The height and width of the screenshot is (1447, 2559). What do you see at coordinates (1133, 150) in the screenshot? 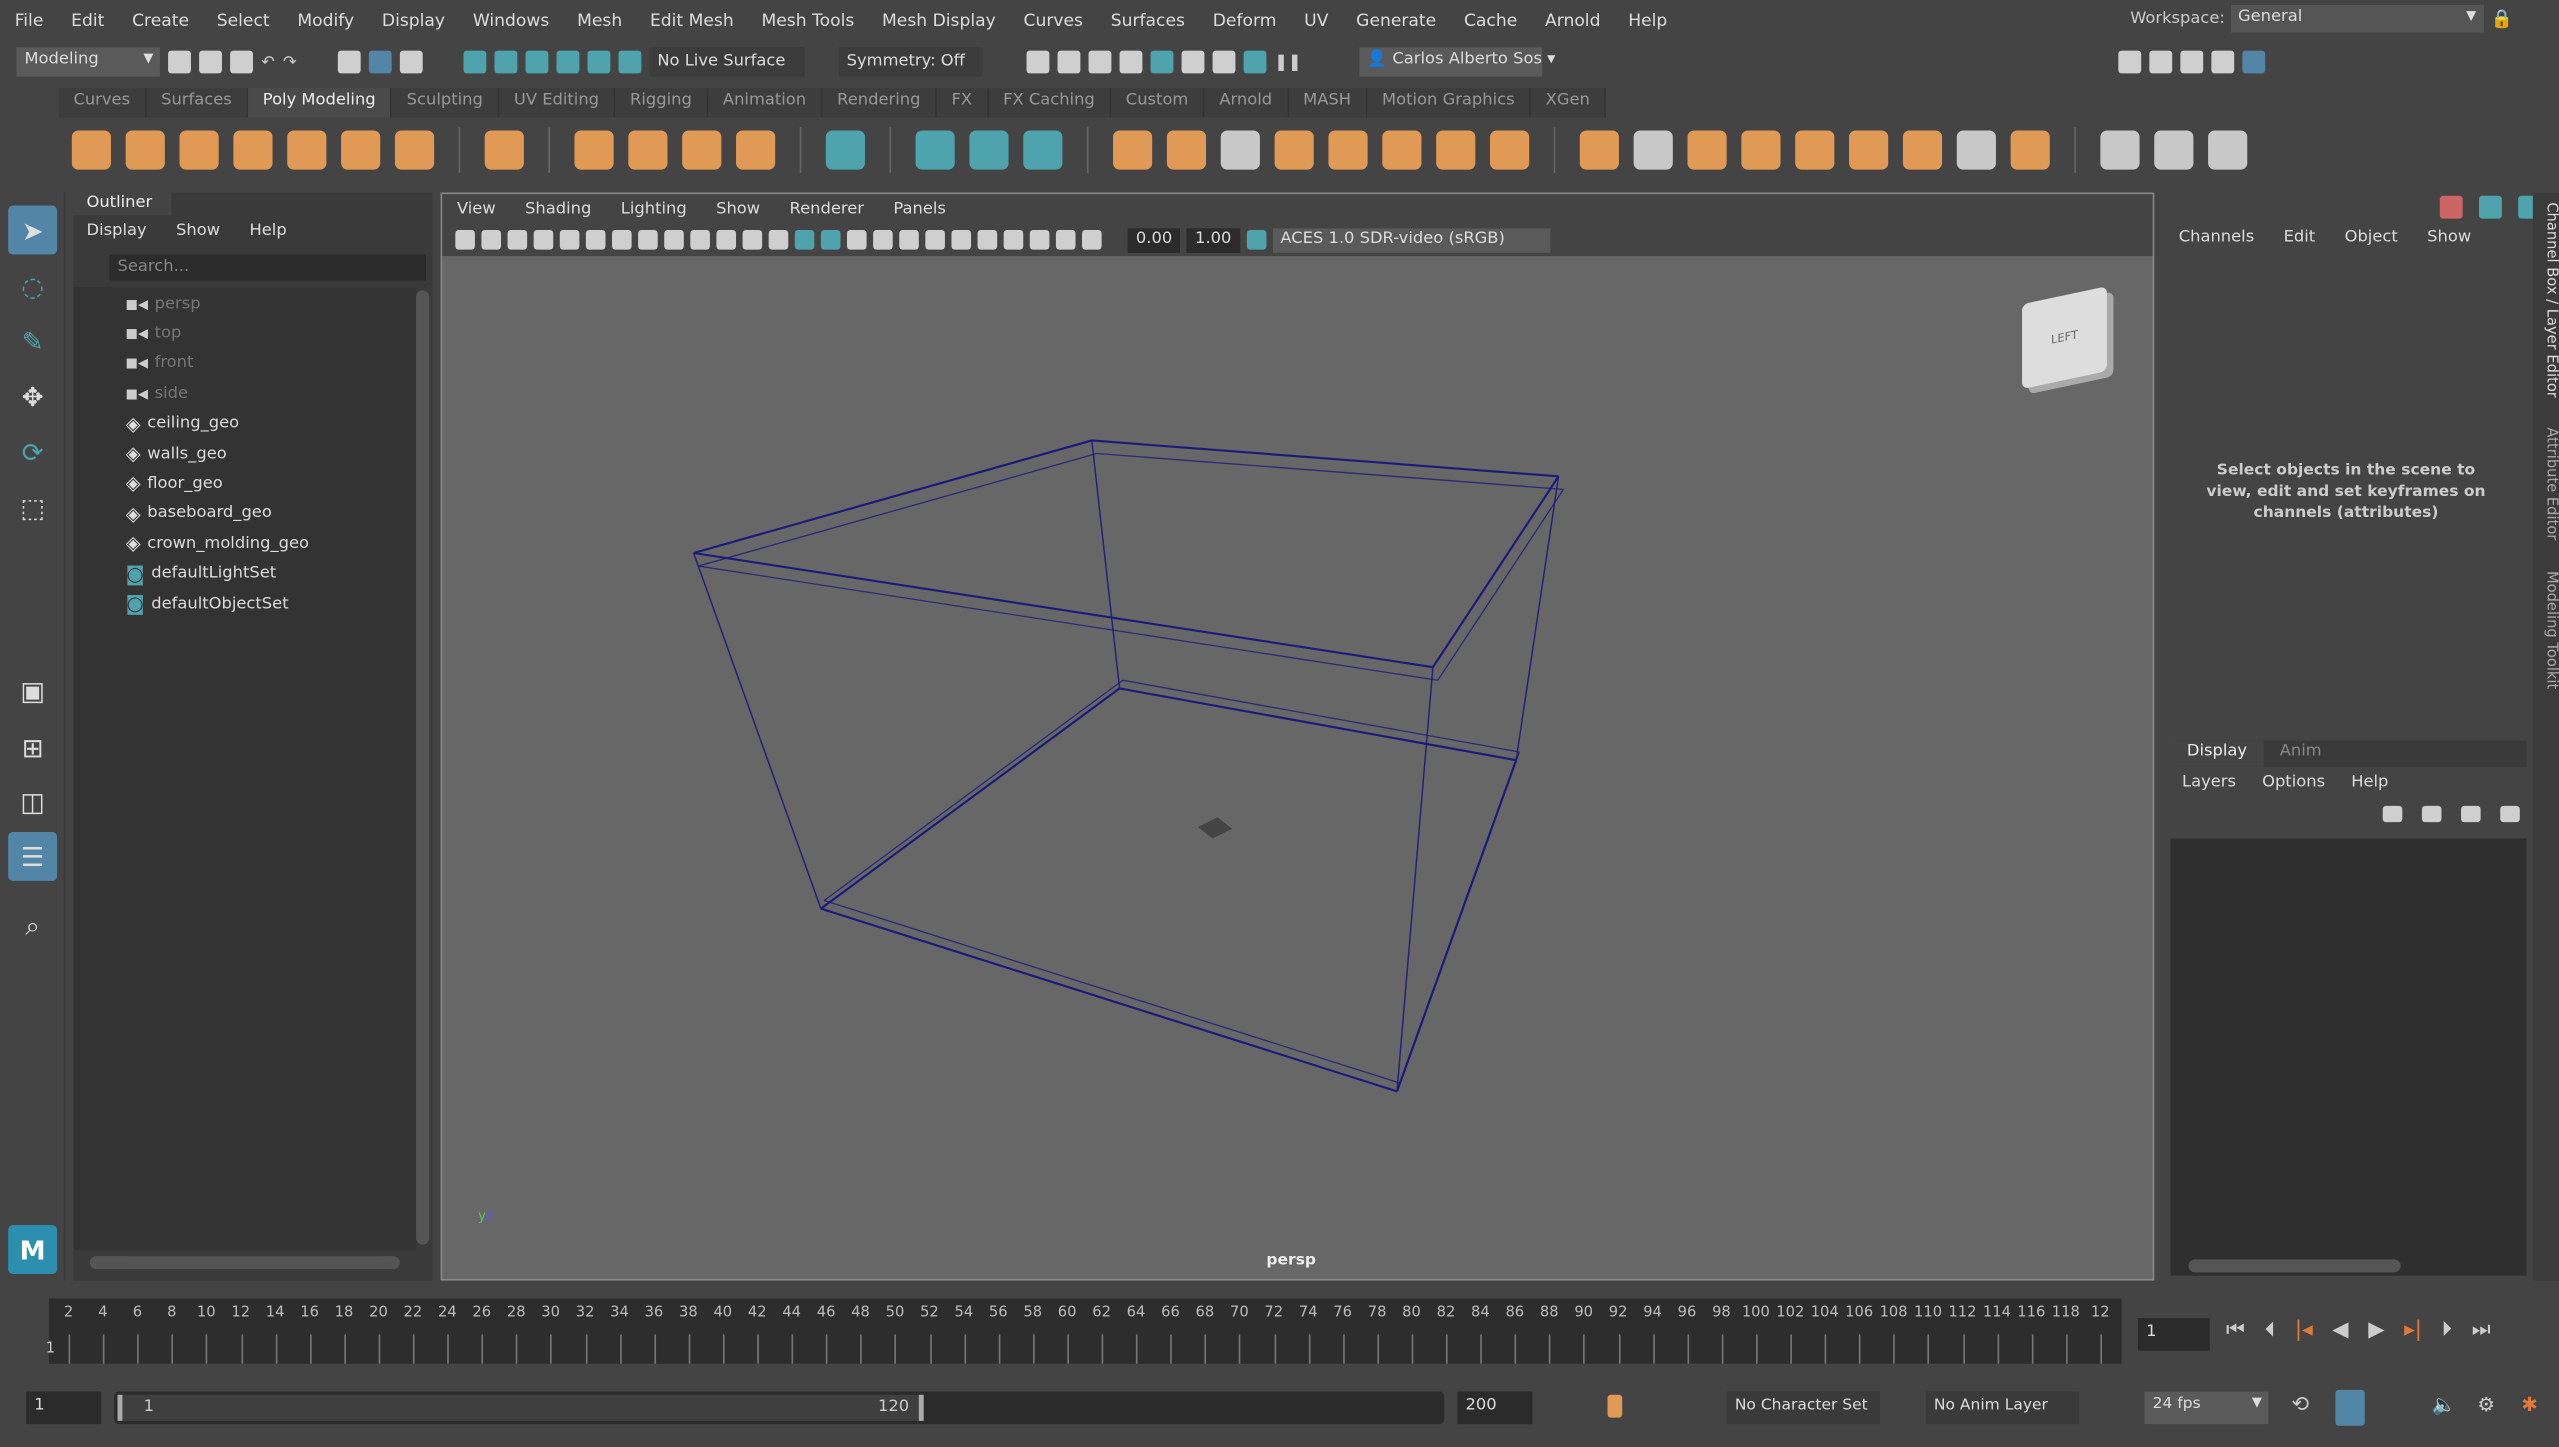
I see `combine-icon` at bounding box center [1133, 150].